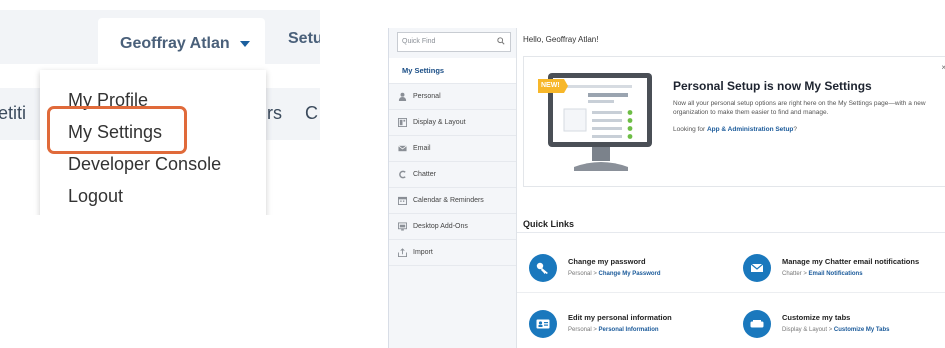 The height and width of the screenshot is (348, 945). I want to click on desktop-icon, so click(402, 226).